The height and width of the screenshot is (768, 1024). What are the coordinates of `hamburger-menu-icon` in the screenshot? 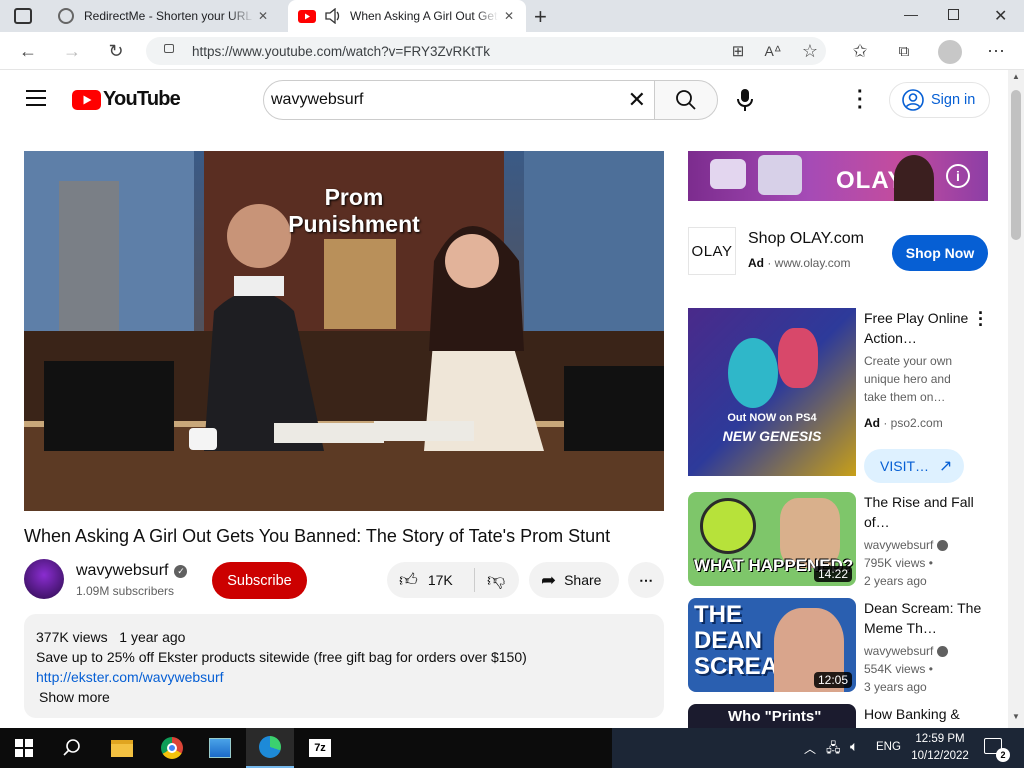 It's located at (36, 98).